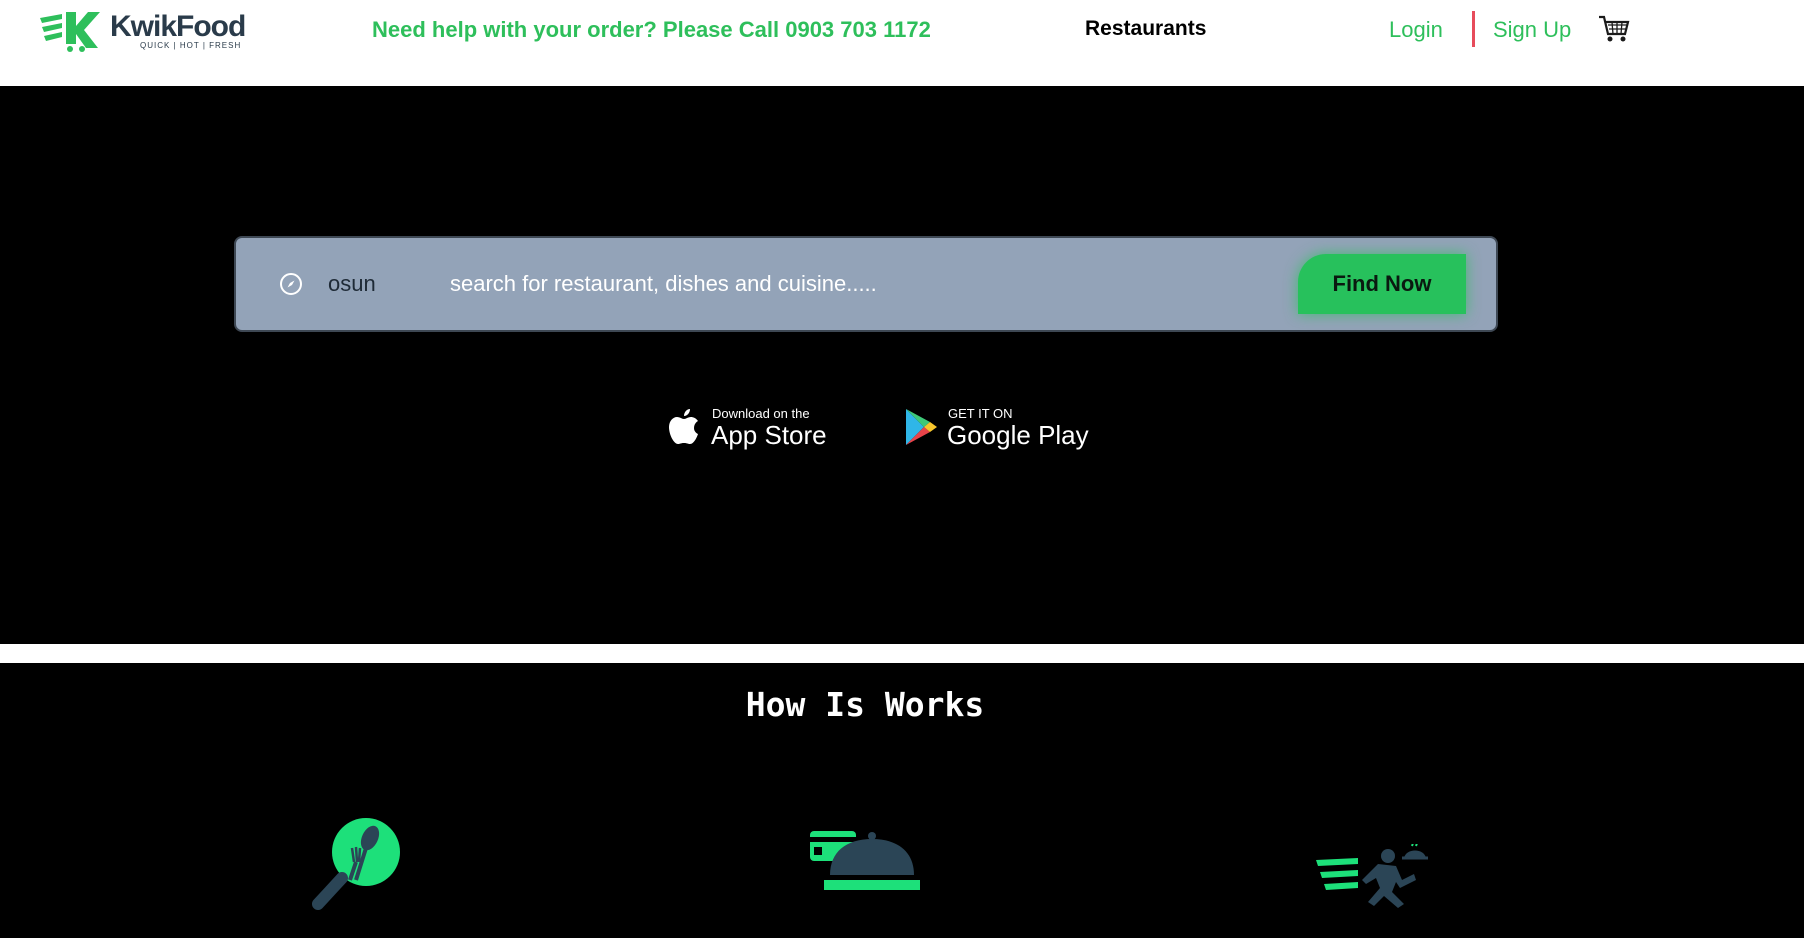 This screenshot has height=938, width=1804. What do you see at coordinates (356, 864) in the screenshot?
I see `search-food-icon` at bounding box center [356, 864].